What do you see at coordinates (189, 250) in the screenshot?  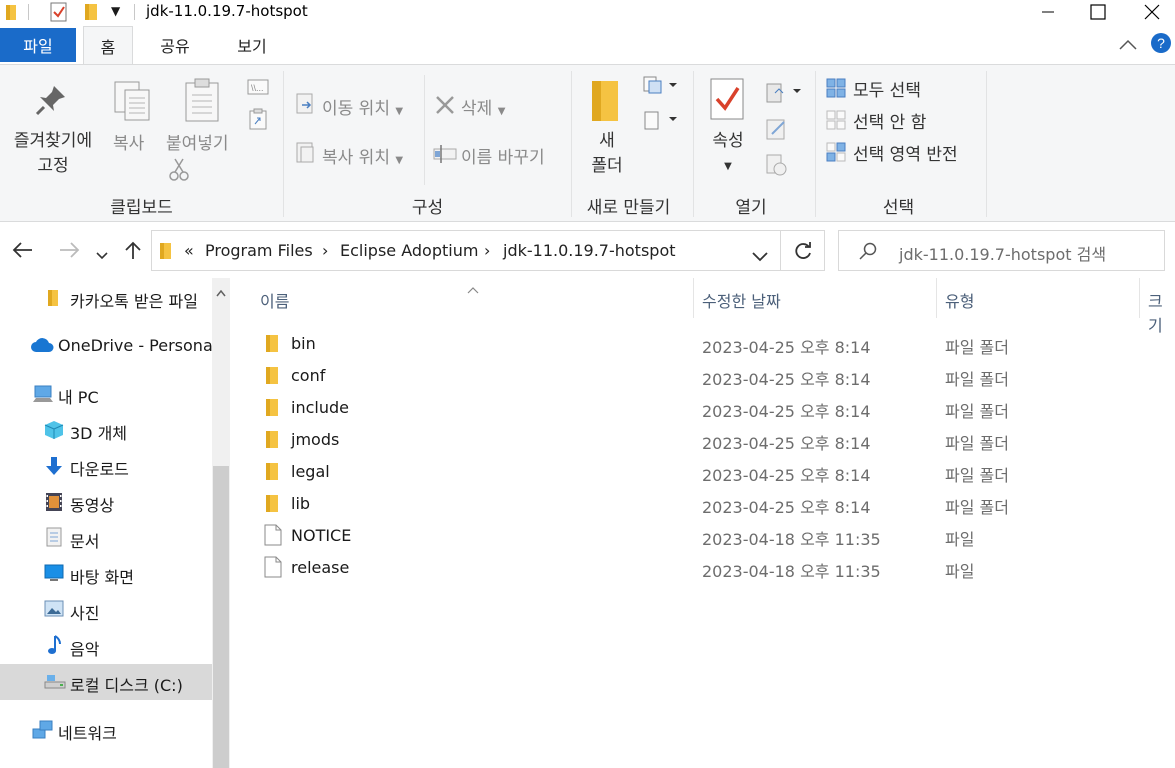 I see `breadcrumb-overflow: «` at bounding box center [189, 250].